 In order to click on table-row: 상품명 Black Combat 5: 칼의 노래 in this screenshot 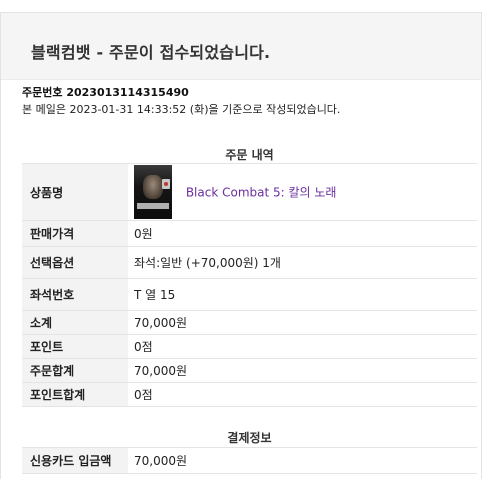, I will do `click(249, 192)`.